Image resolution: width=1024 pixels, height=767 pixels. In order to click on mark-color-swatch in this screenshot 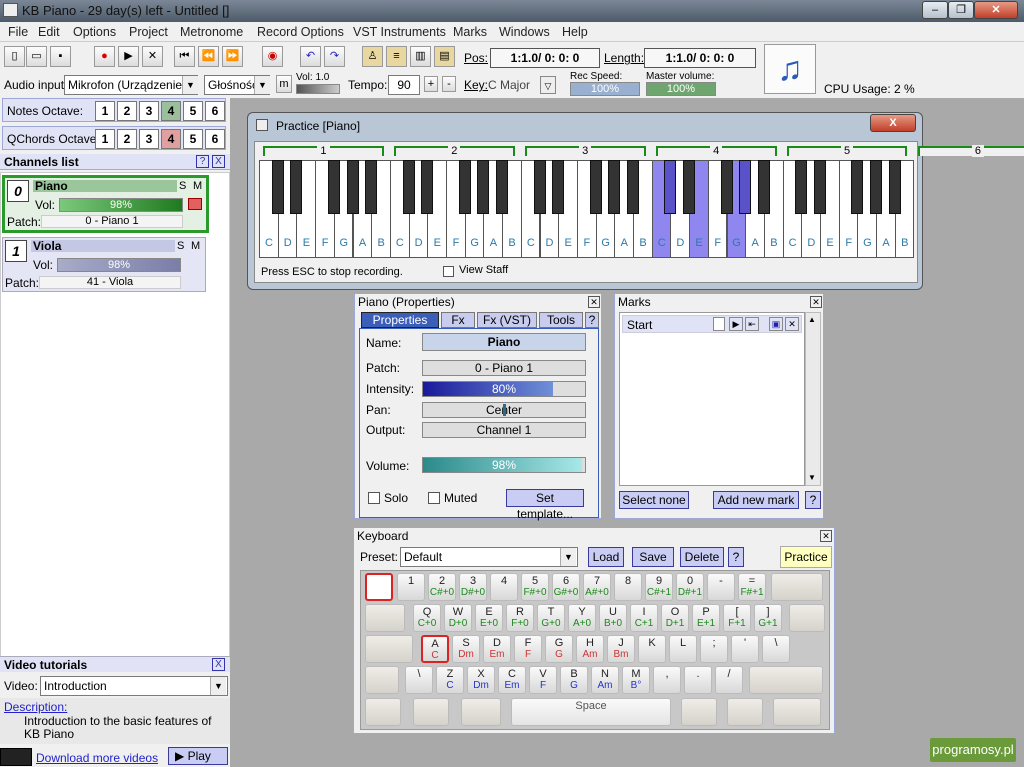, I will do `click(719, 324)`.